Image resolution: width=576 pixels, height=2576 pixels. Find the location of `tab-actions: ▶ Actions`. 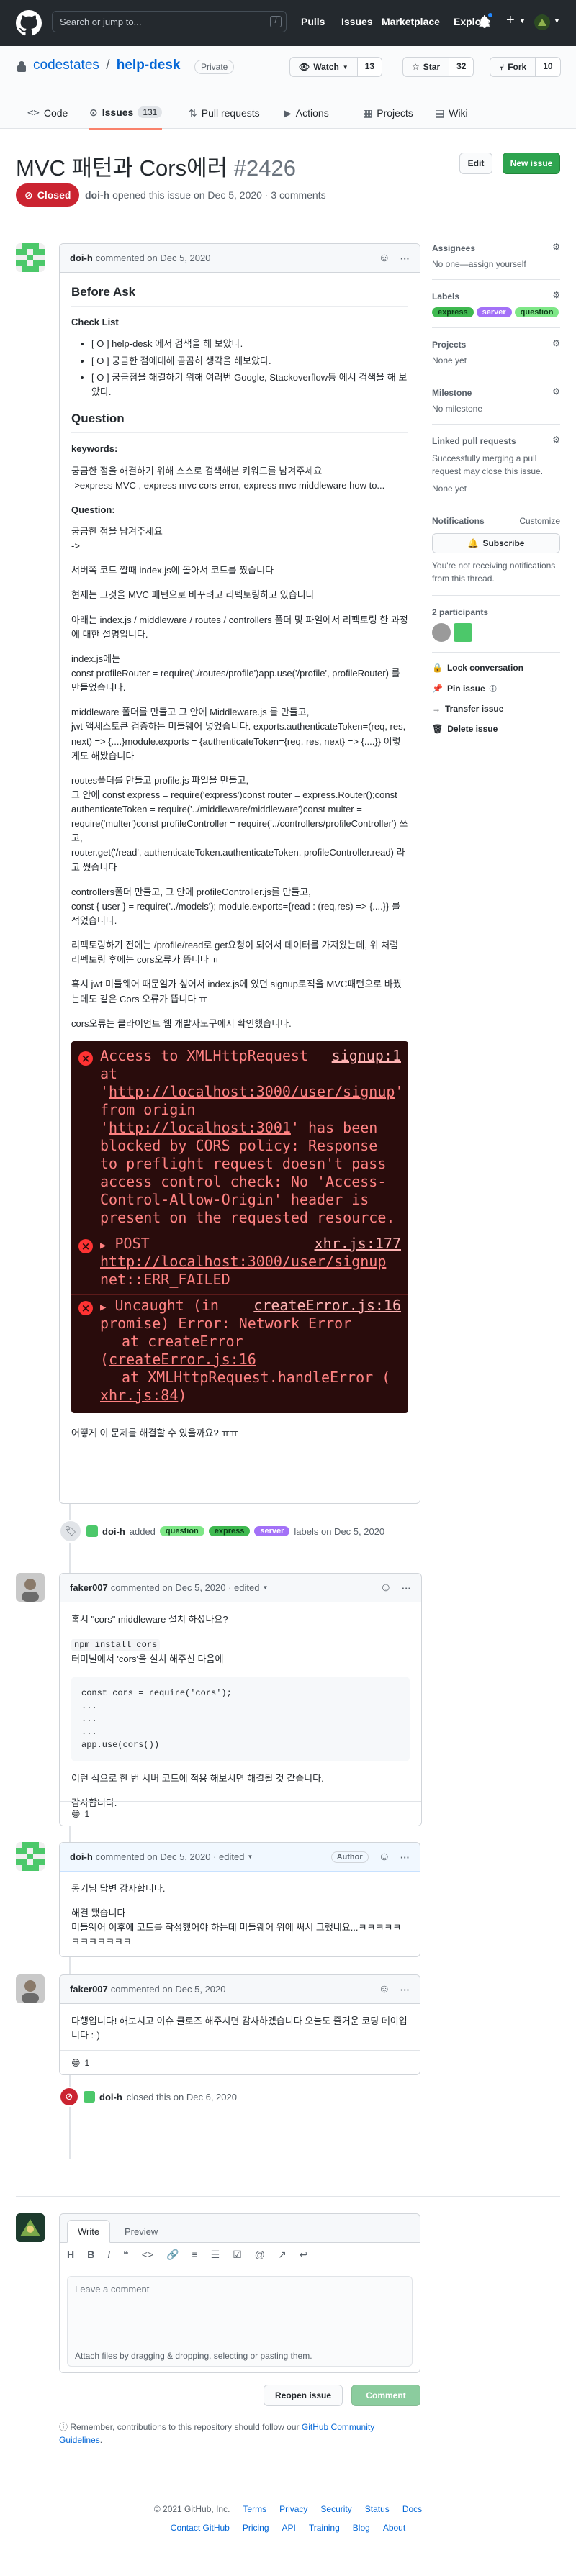

tab-actions: ▶ Actions is located at coordinates (306, 113).